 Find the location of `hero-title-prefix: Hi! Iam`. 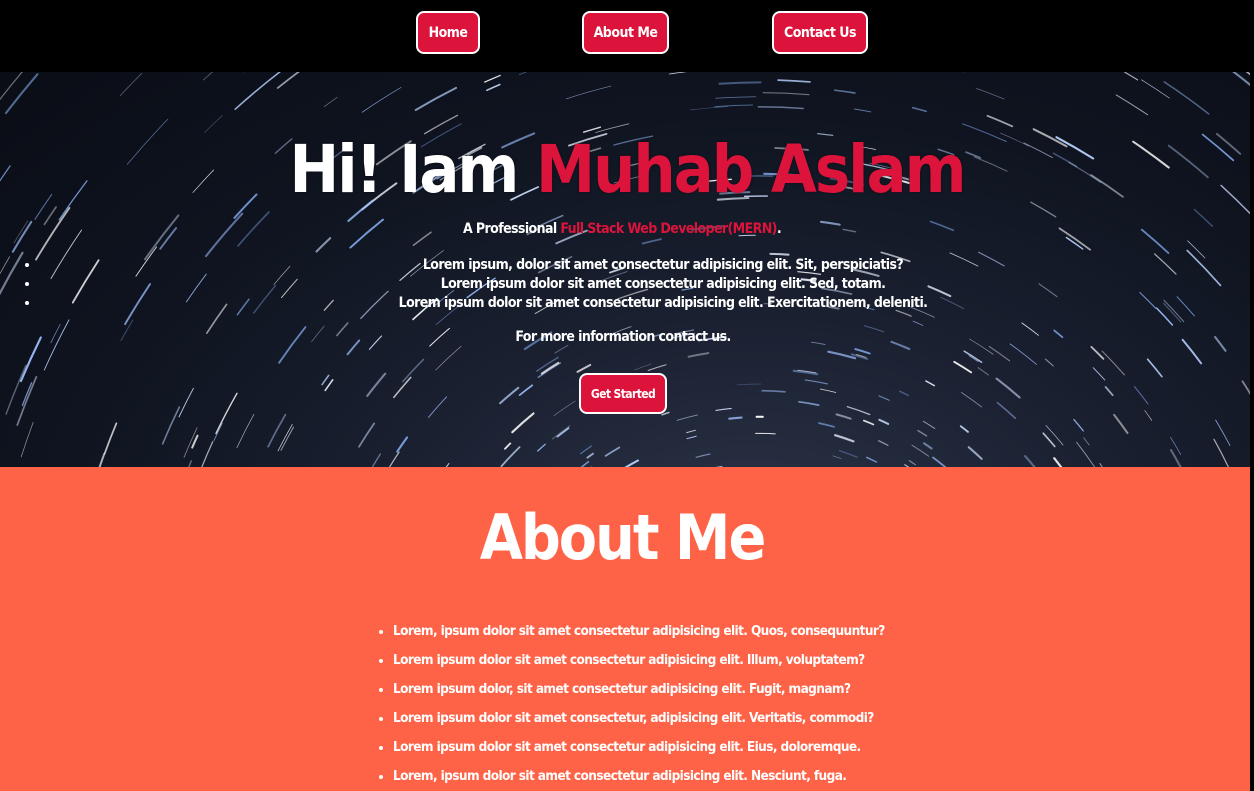

hero-title-prefix: Hi! Iam is located at coordinates (404, 169).